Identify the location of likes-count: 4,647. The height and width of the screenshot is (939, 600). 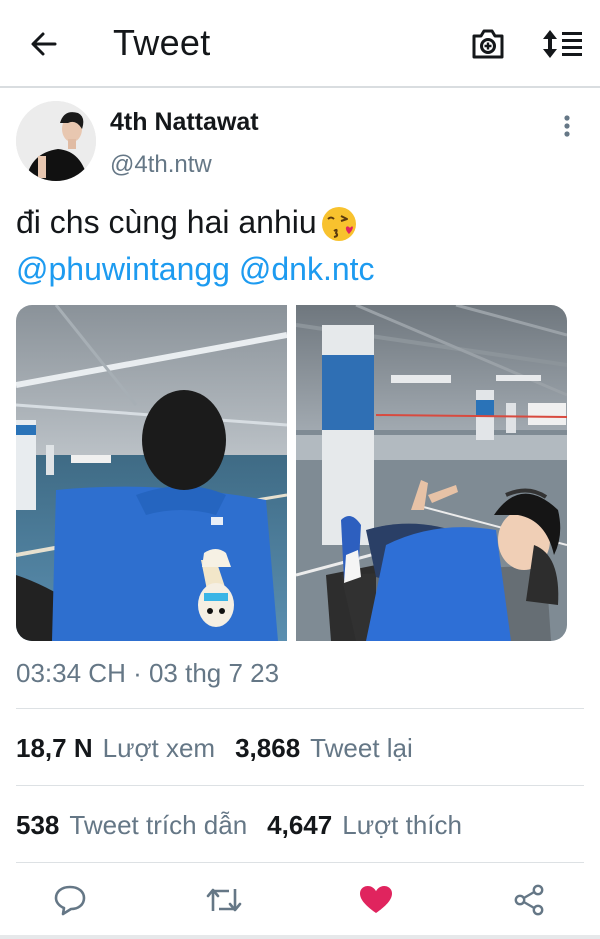
(300, 824).